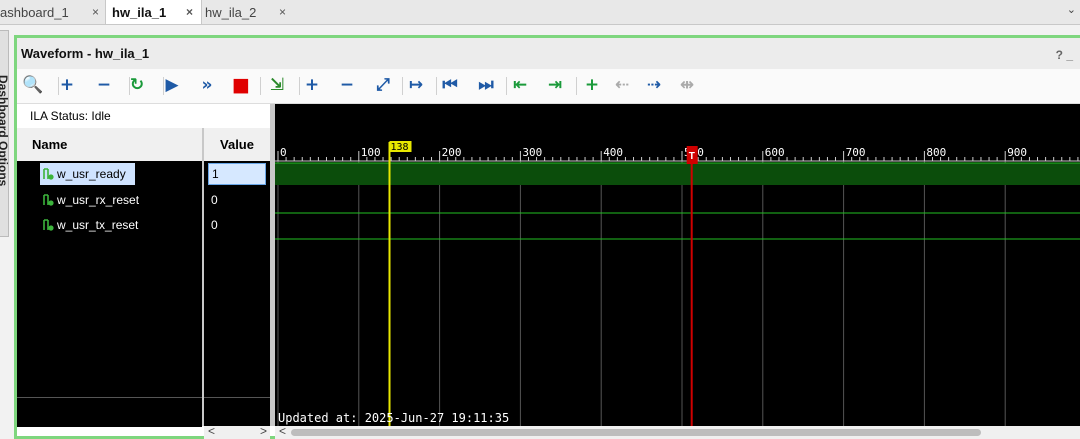 This screenshot has width=1080, height=439. I want to click on panel-help-minimize: ? _, so click(1064, 55).